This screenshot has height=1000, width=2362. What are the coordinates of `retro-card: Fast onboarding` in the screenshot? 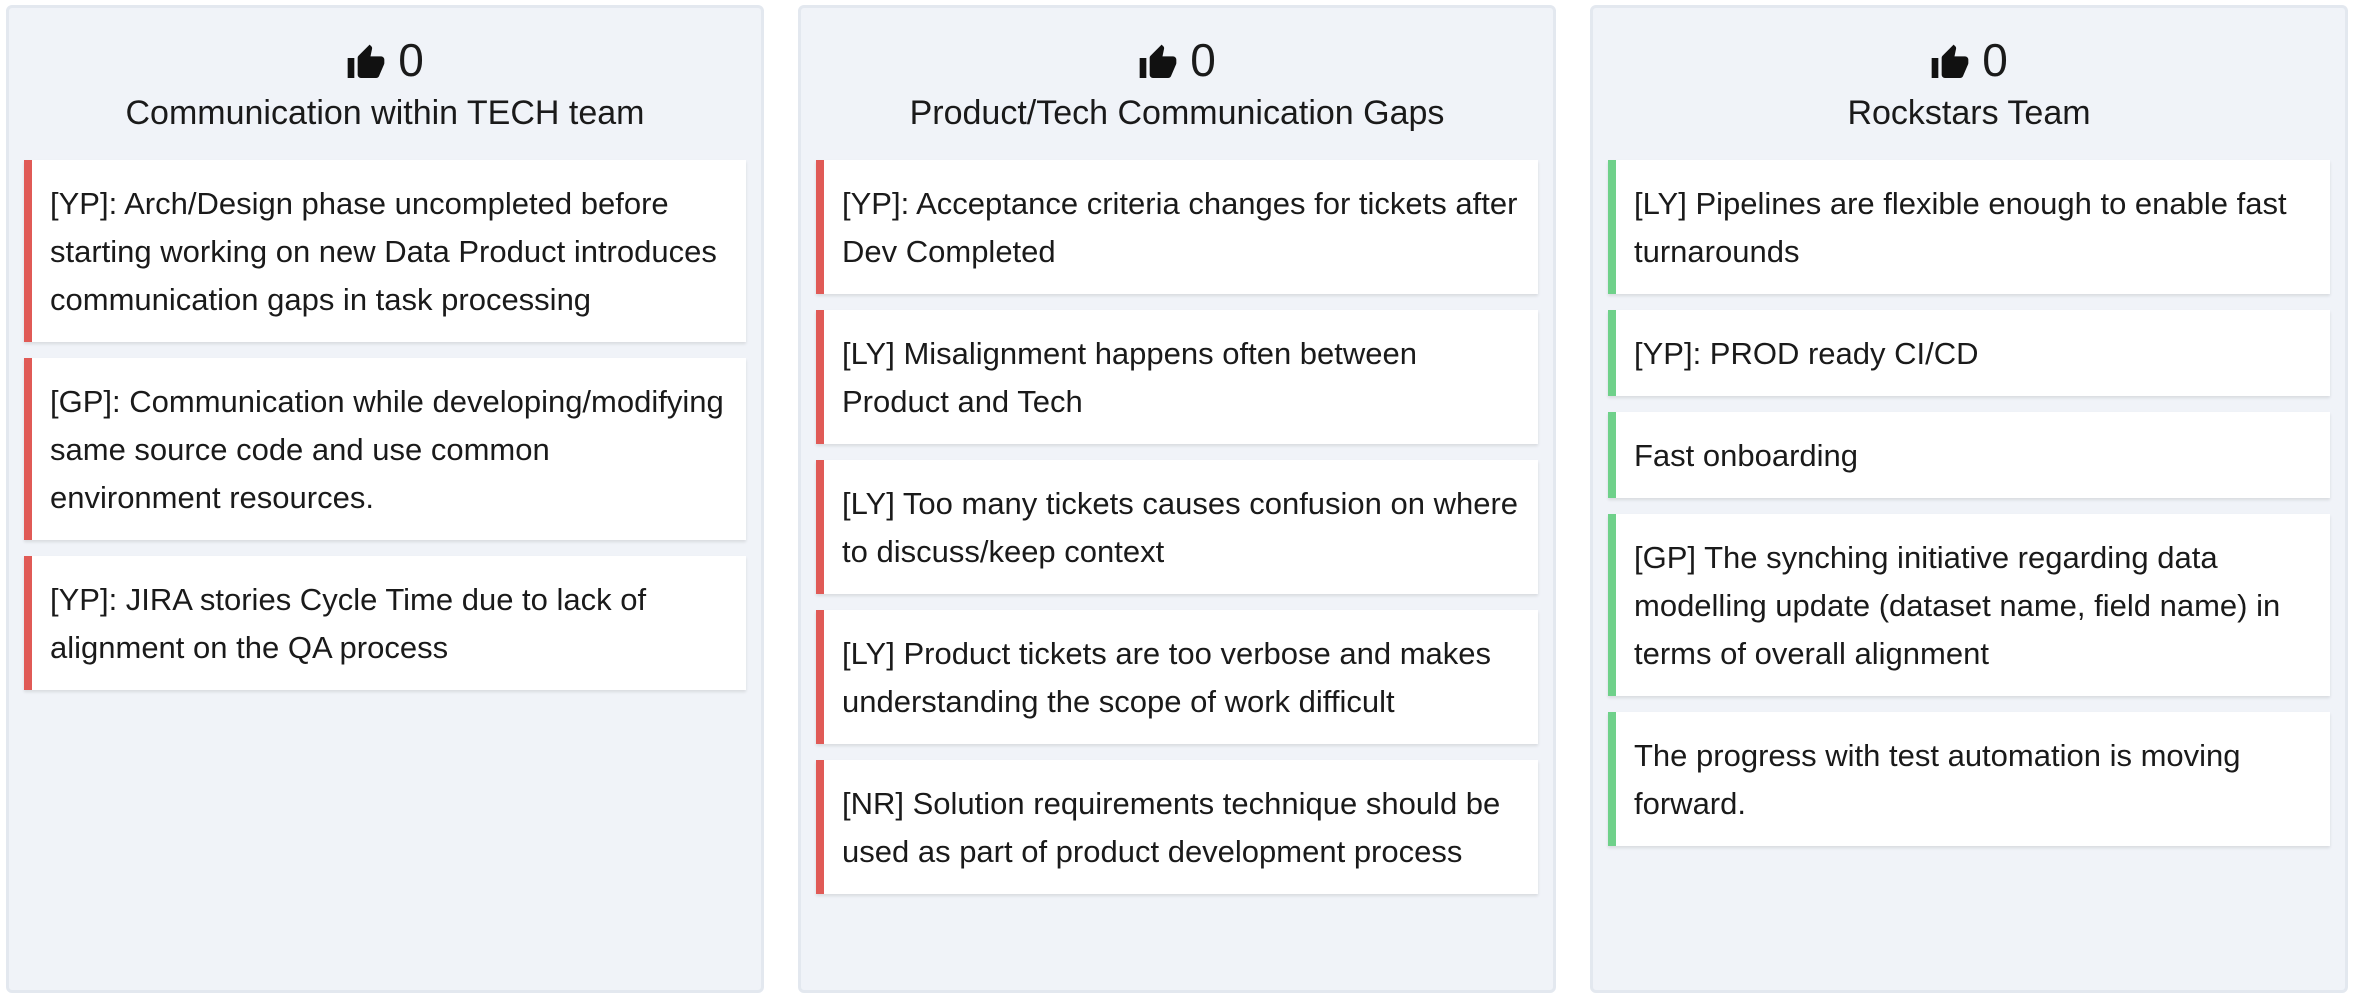 It's located at (1969, 455).